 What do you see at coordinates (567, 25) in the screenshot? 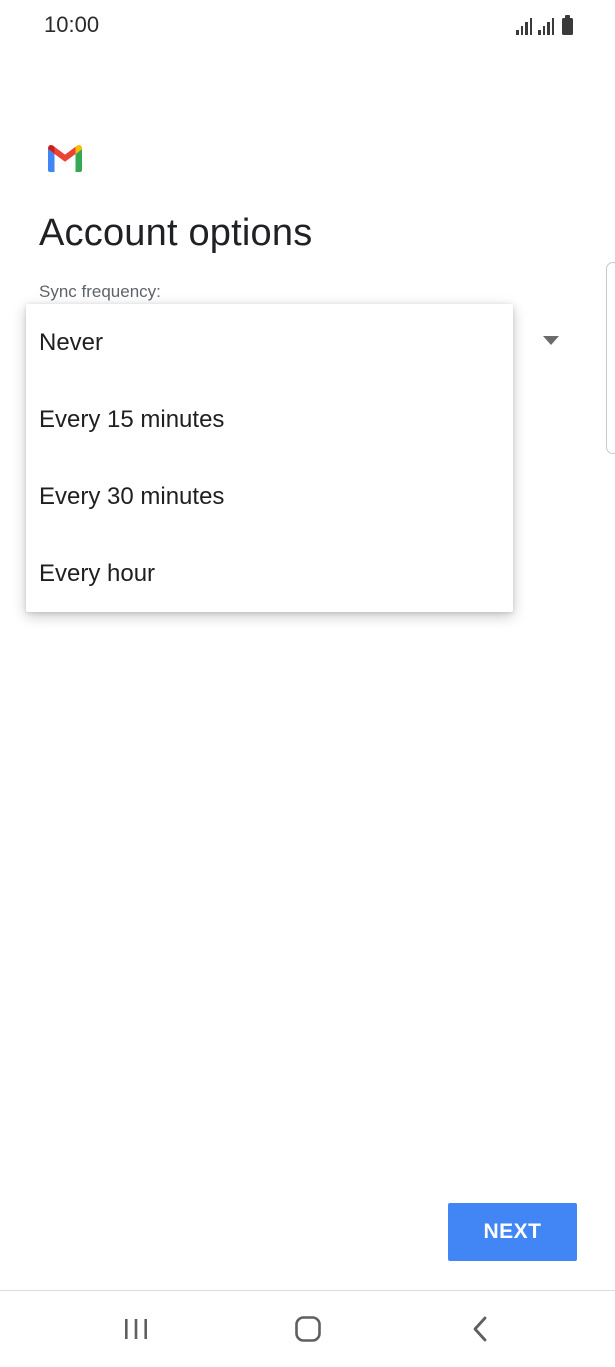
I see `battery-icon` at bounding box center [567, 25].